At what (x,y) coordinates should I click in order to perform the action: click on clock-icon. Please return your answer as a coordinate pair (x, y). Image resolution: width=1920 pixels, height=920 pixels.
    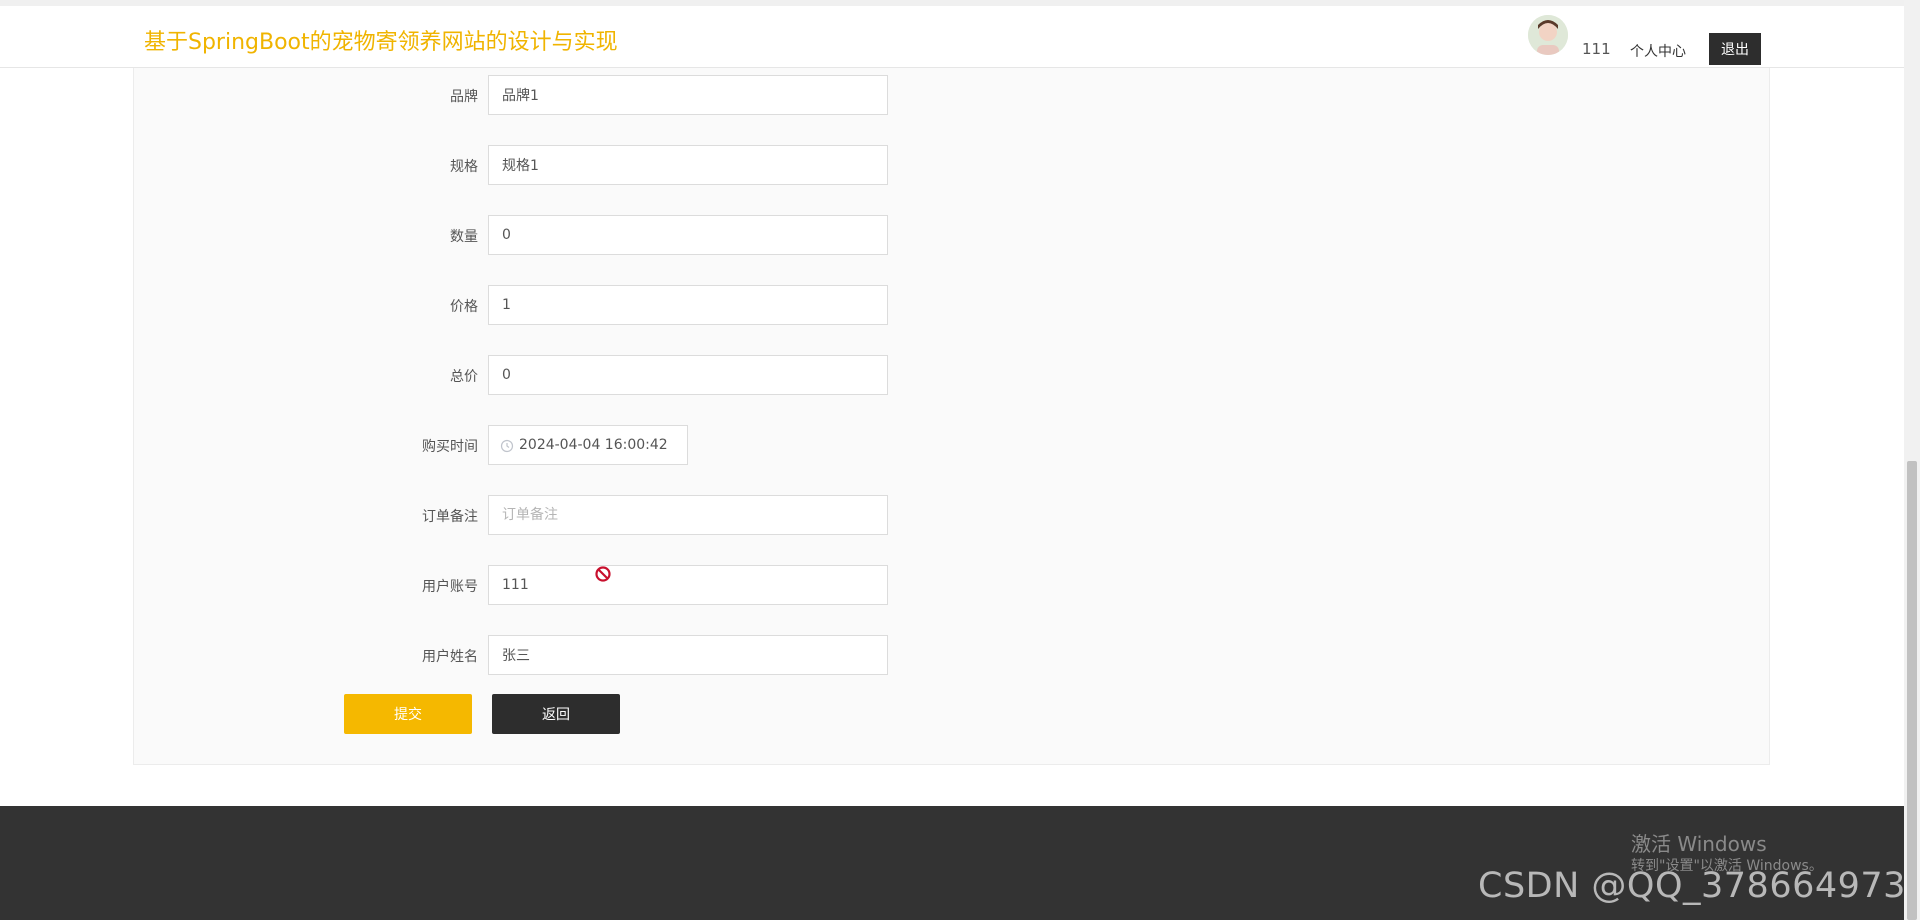
    Looking at the image, I should click on (507, 446).